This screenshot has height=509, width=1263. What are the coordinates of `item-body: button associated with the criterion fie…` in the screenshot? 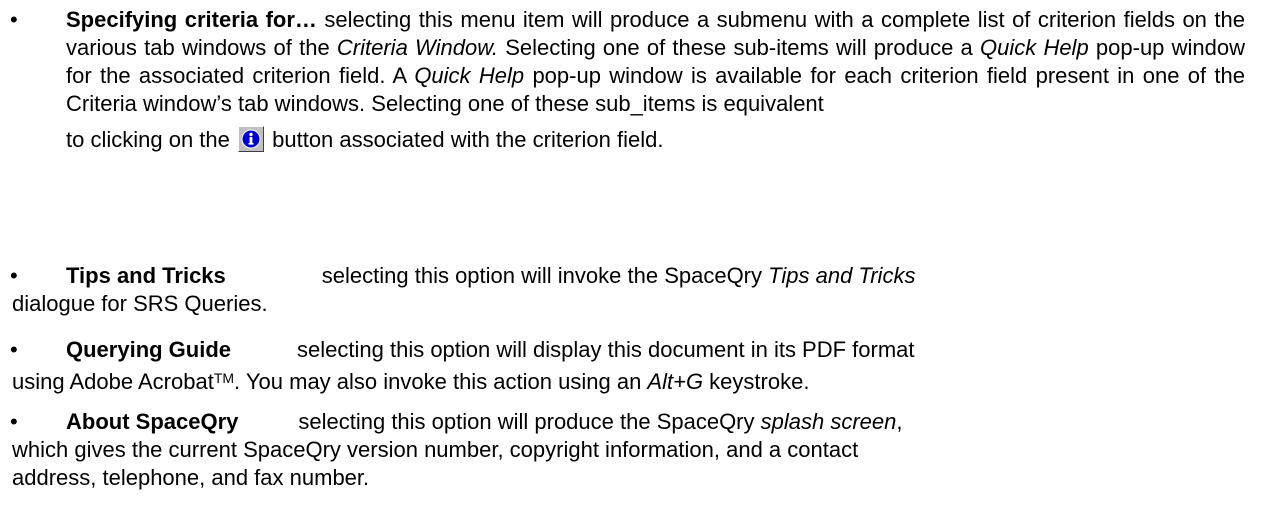 It's located at (468, 139).